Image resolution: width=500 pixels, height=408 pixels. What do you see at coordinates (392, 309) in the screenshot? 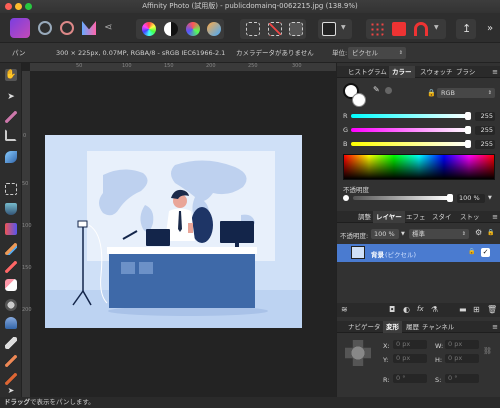
I see `mask-icon: ◘` at bounding box center [392, 309].